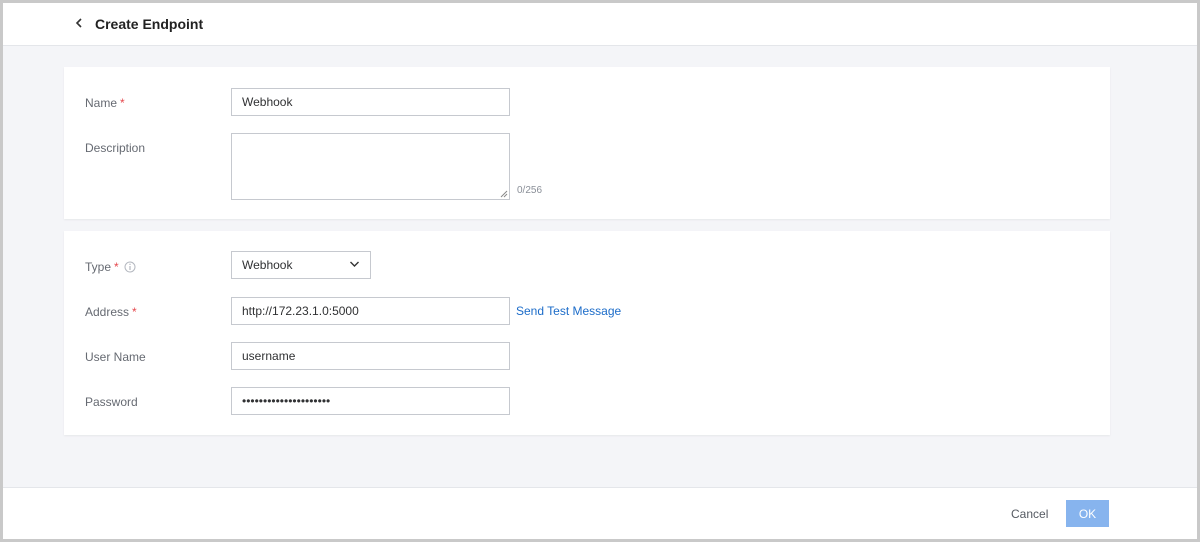  I want to click on address-label: Address *, so click(111, 312).